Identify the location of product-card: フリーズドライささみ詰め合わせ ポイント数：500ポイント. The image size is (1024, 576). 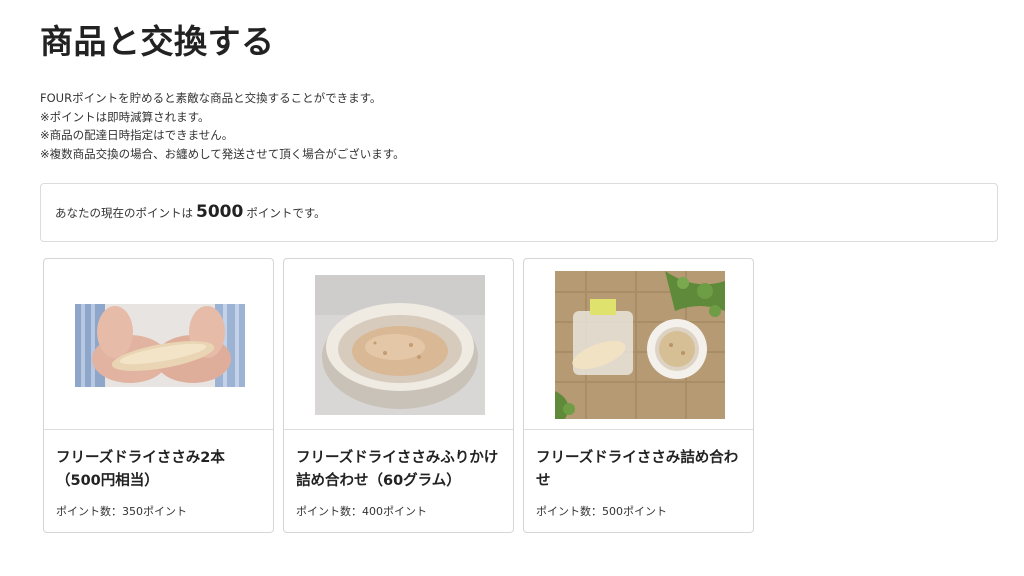
(638, 395).